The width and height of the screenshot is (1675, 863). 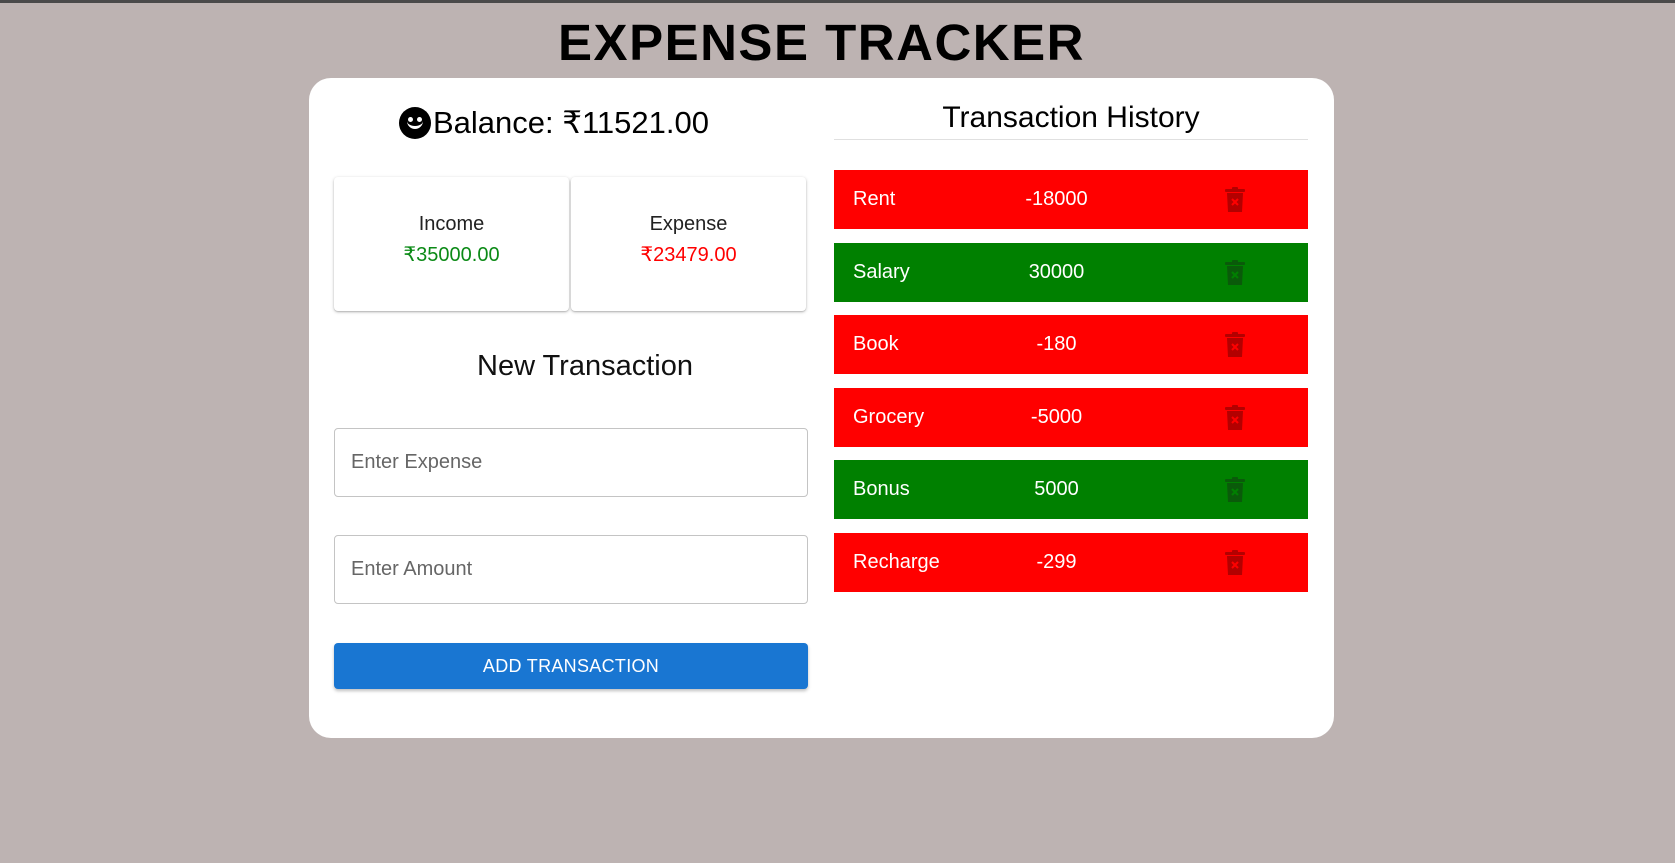 What do you see at coordinates (571, 462) in the screenshot?
I see `expense-input` at bounding box center [571, 462].